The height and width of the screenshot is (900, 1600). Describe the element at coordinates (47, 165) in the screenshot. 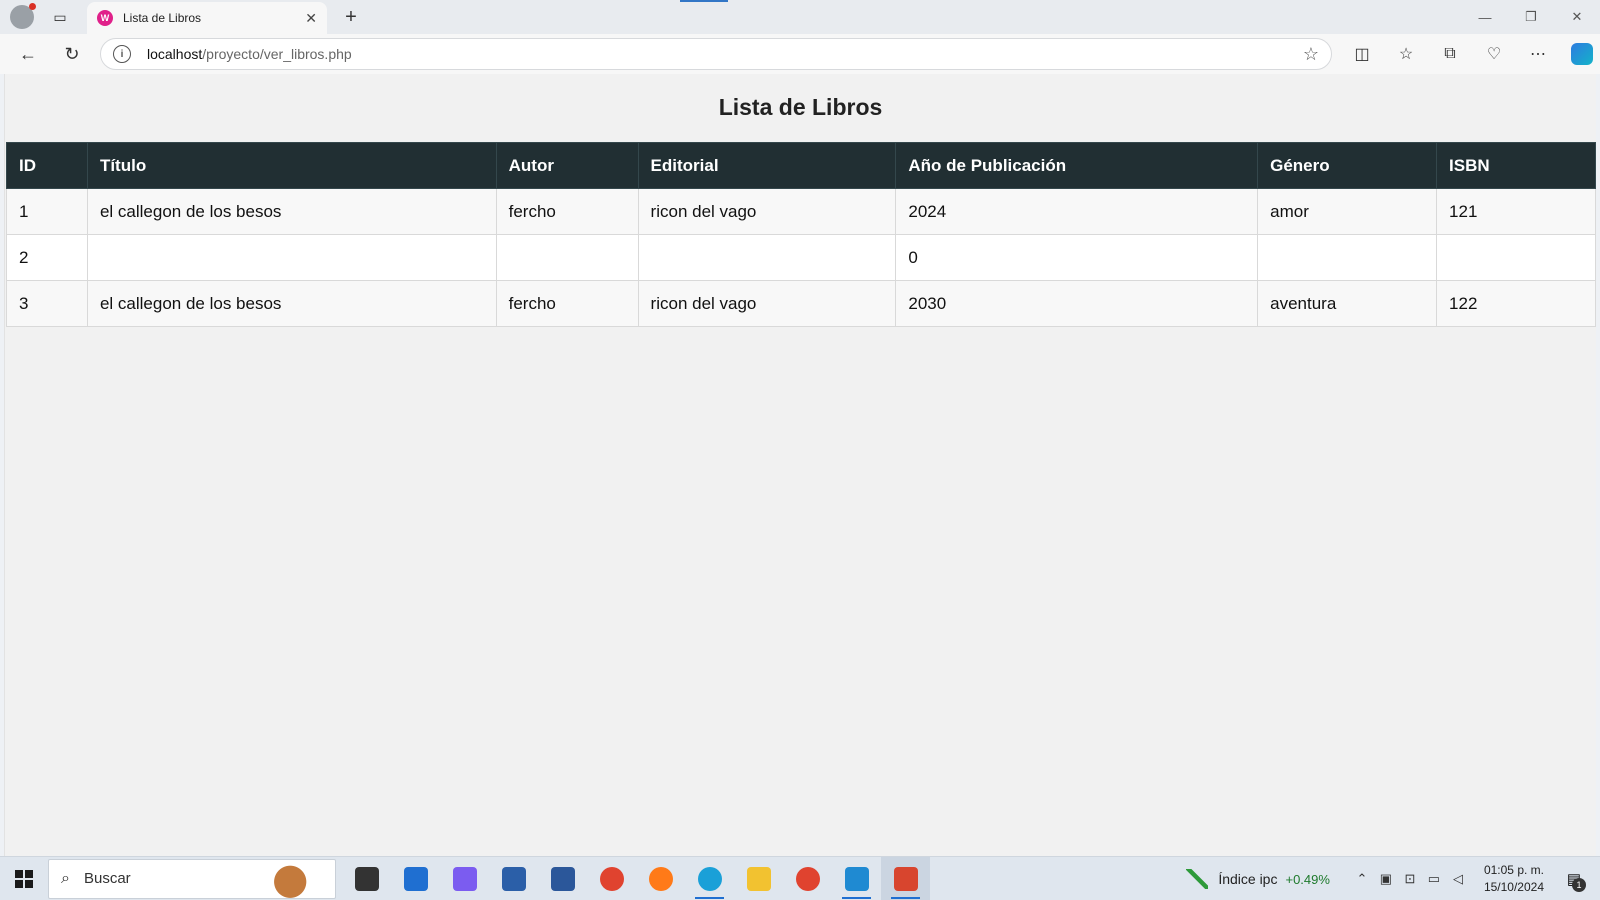

I see `column-header-id: ID` at that location.